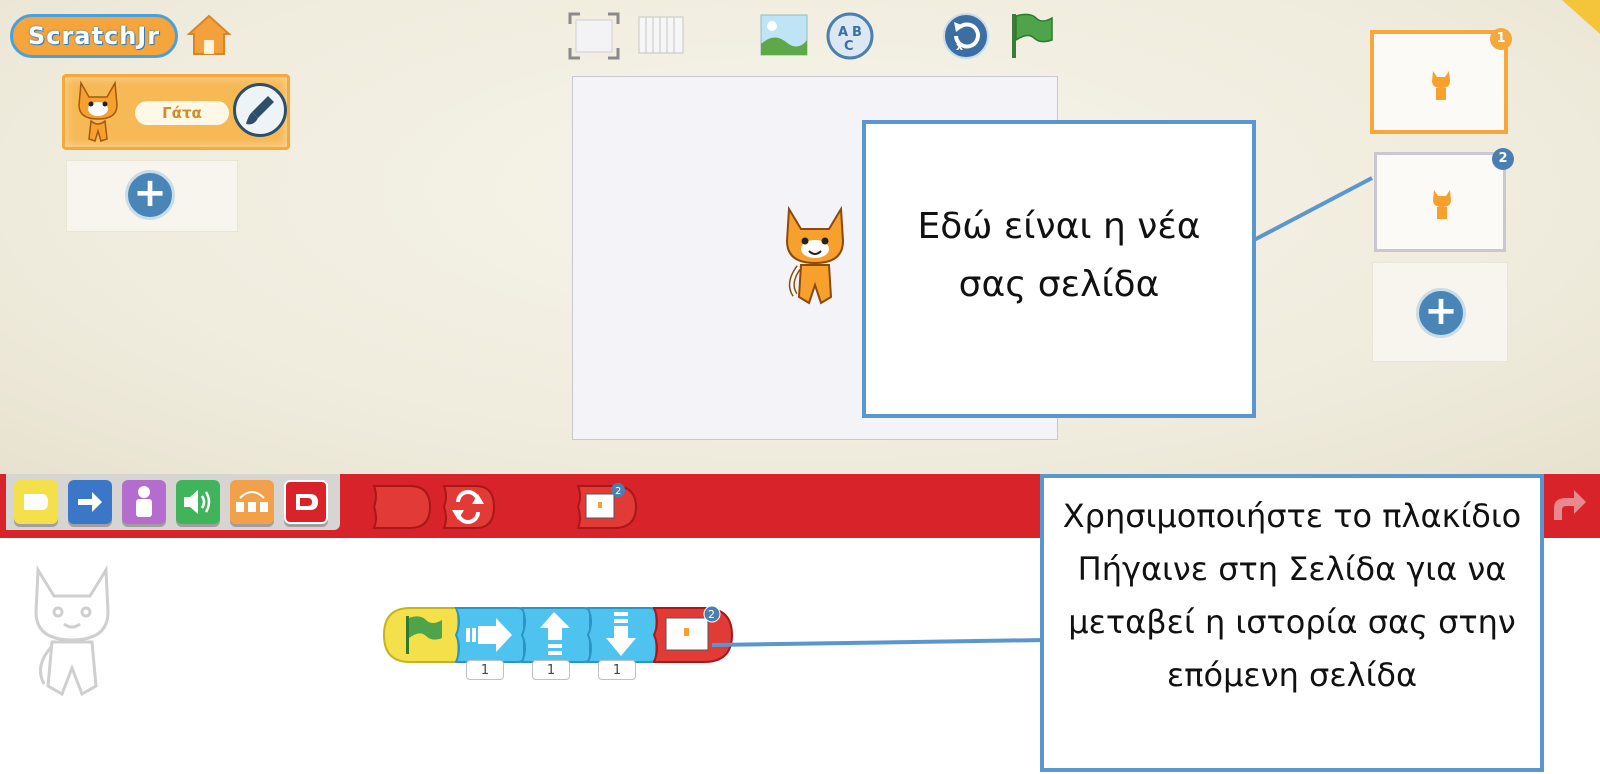 The image size is (1600, 774). Describe the element at coordinates (490, 635) in the screenshot. I see `move-right-block` at that location.